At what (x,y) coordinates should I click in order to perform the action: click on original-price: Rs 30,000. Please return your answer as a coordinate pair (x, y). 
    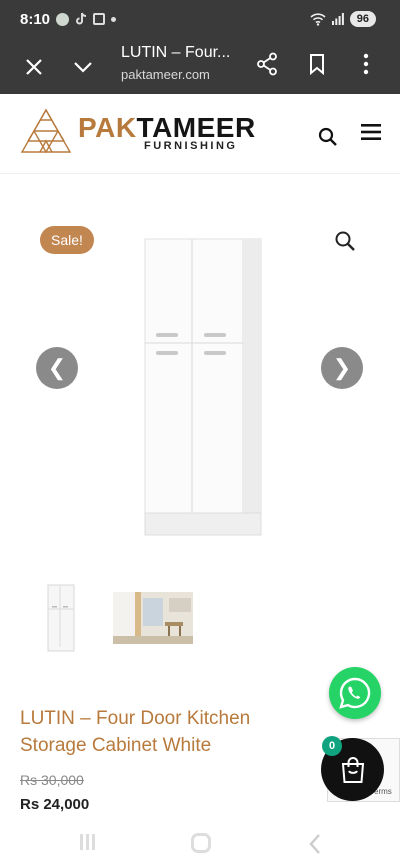
    Looking at the image, I should click on (52, 780).